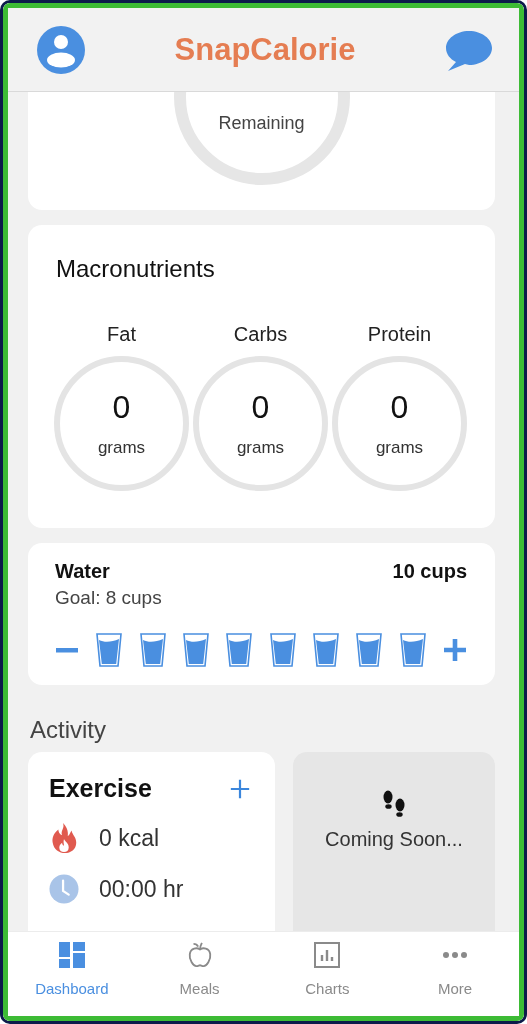 This screenshot has width=527, height=1024. What do you see at coordinates (71, 955) in the screenshot?
I see `dashboard-icon` at bounding box center [71, 955].